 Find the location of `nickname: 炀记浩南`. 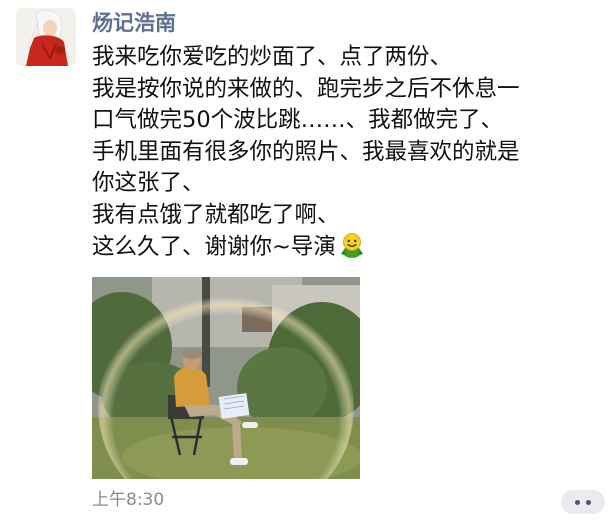

nickname: 炀记浩南 is located at coordinates (134, 23).